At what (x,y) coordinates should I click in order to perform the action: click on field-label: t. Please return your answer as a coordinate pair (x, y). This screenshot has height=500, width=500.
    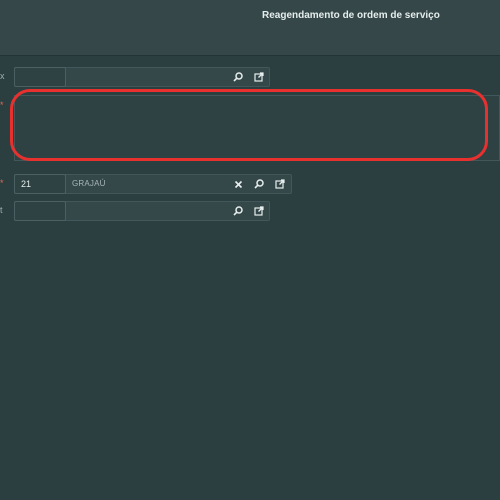
    Looking at the image, I should click on (1, 210).